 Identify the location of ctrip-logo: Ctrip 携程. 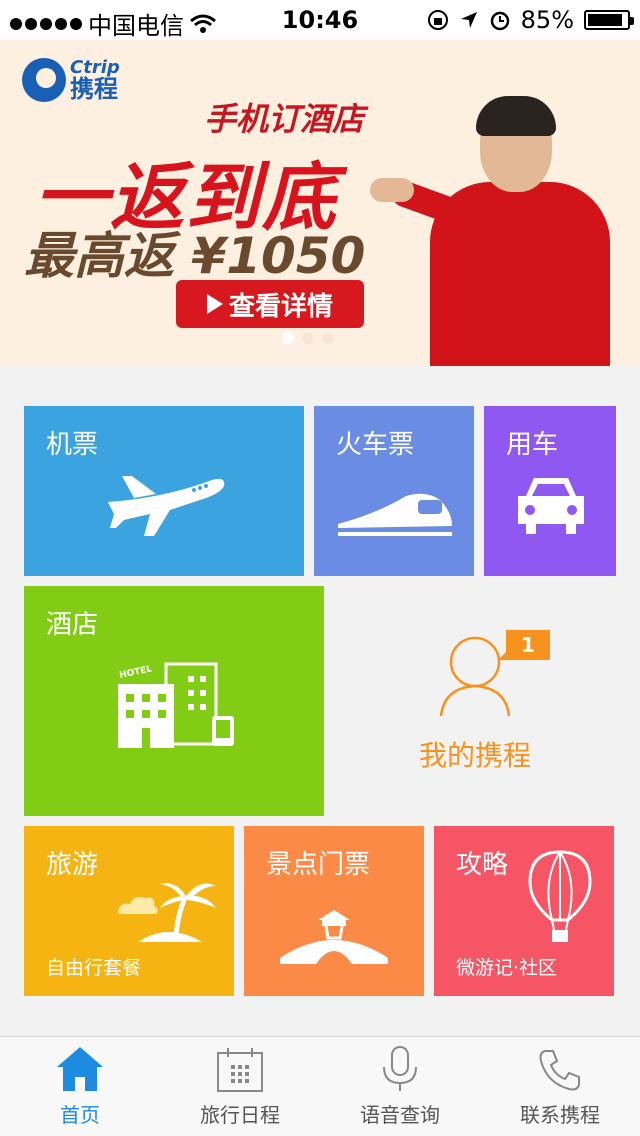
(71, 80).